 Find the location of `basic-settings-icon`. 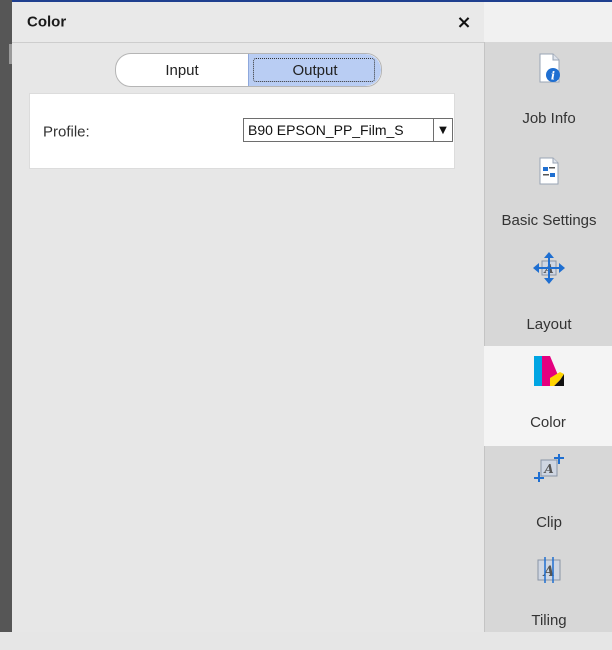

basic-settings-icon is located at coordinates (549, 171).